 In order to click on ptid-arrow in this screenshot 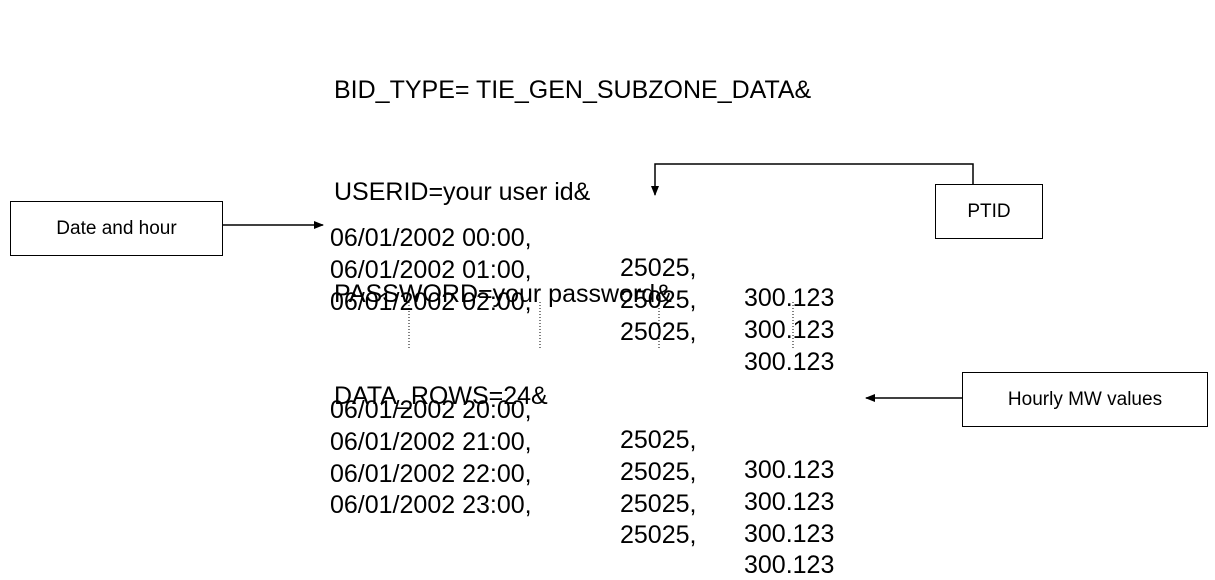, I will do `click(812, 179)`.